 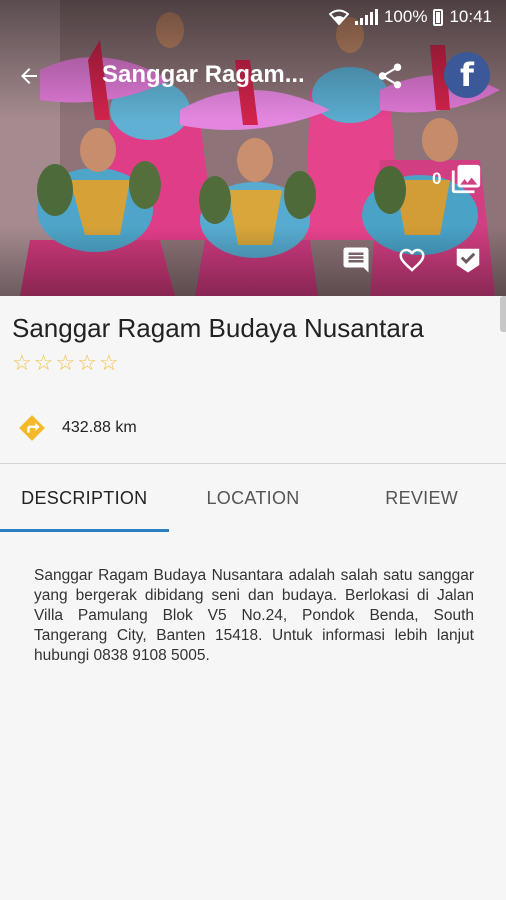 I want to click on gallery-count: 0, so click(x=437, y=178).